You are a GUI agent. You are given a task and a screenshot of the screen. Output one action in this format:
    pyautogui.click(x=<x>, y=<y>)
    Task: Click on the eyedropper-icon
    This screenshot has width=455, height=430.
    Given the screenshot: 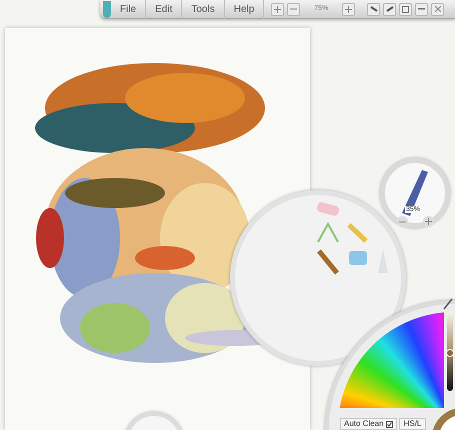 What is the action you would take?
    pyautogui.click(x=448, y=304)
    